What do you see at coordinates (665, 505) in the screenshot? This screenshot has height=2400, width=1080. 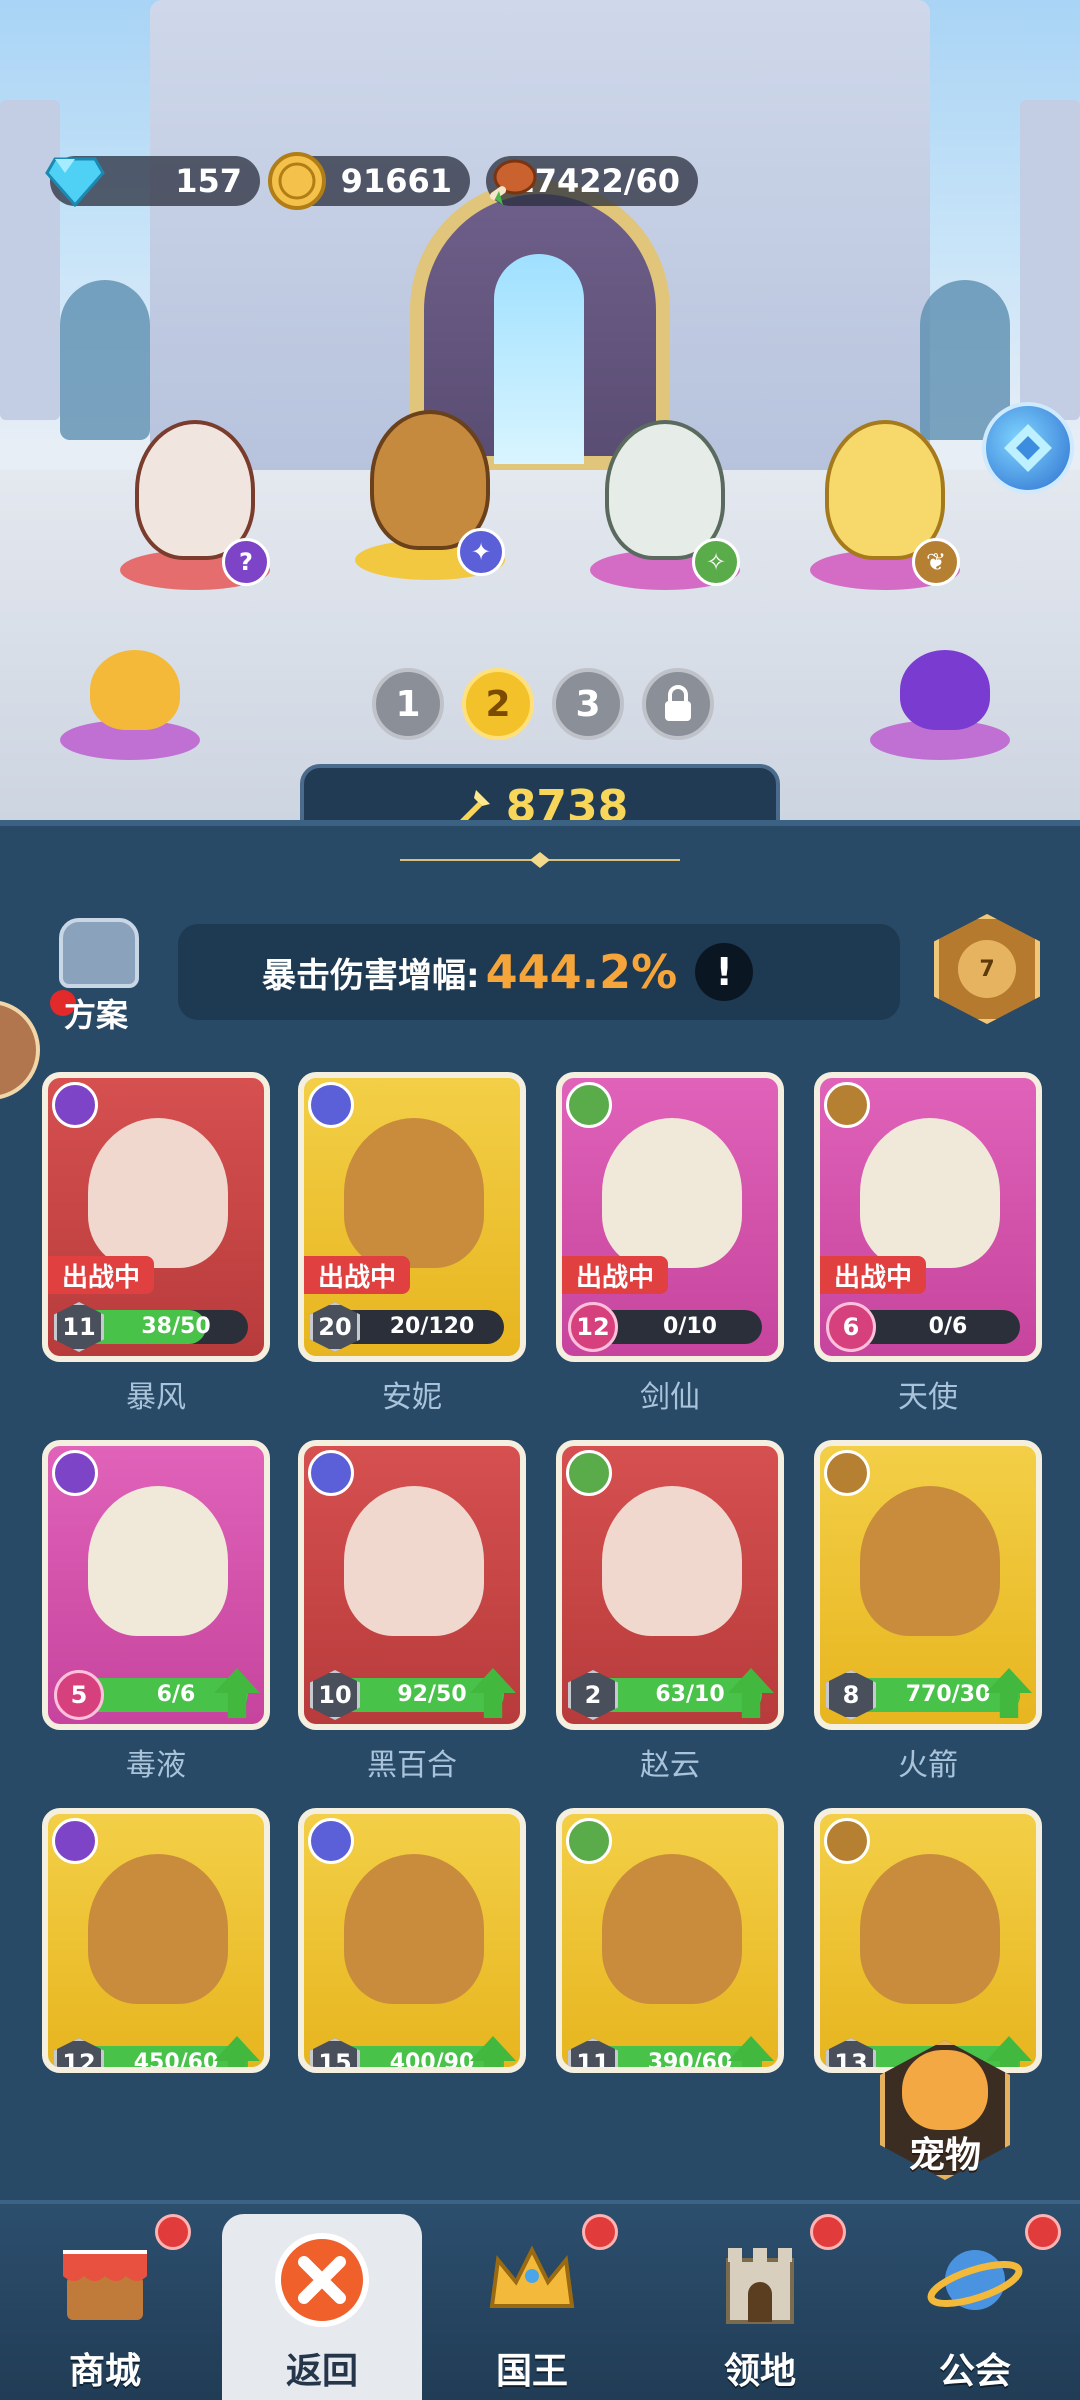 I see `stage-hero-3: ✧` at bounding box center [665, 505].